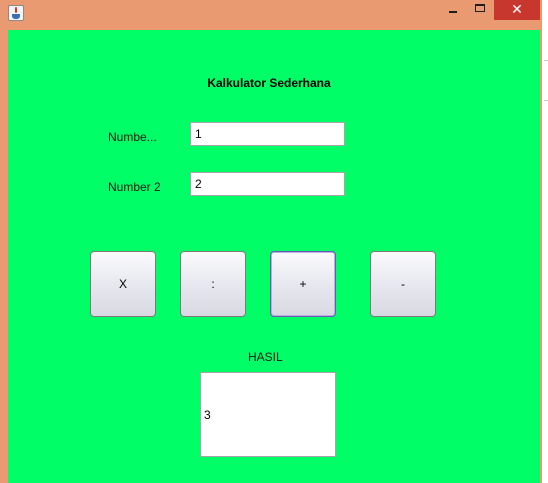 The width and height of the screenshot is (548, 483). I want to click on divide-button: :, so click(213, 284).